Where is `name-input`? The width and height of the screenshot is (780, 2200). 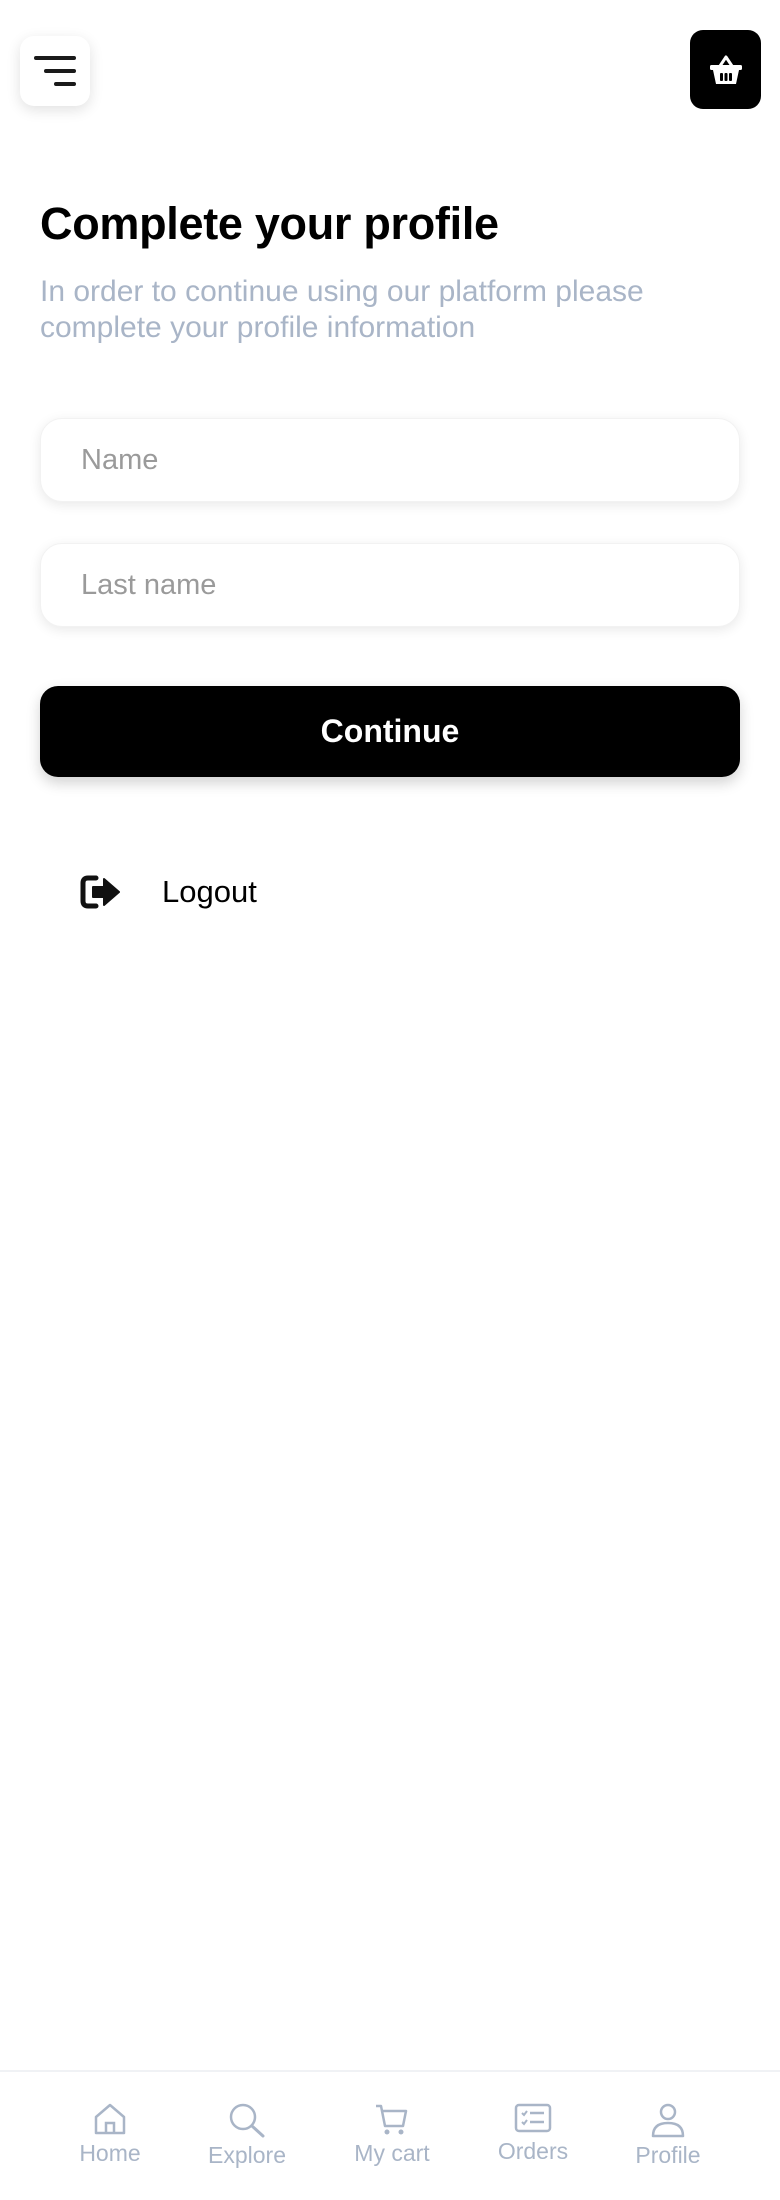 name-input is located at coordinates (390, 460).